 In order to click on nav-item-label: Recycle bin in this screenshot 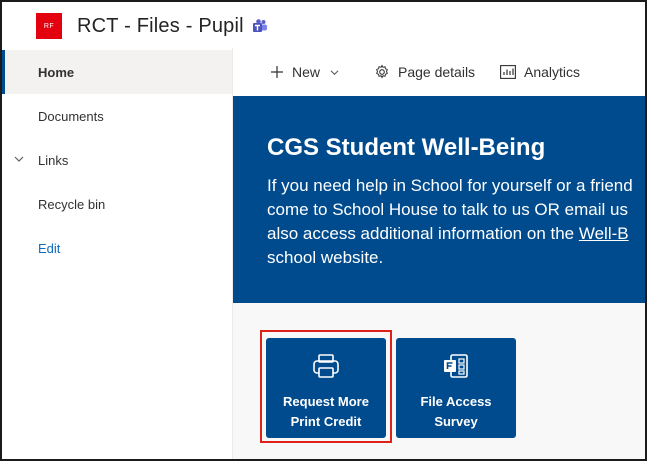, I will do `click(72, 204)`.